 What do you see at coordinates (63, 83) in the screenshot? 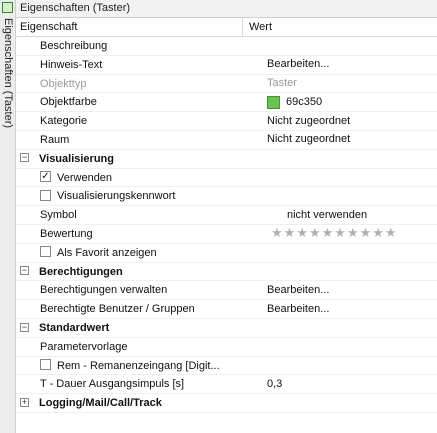
I see `property-label: Objekttyp` at bounding box center [63, 83].